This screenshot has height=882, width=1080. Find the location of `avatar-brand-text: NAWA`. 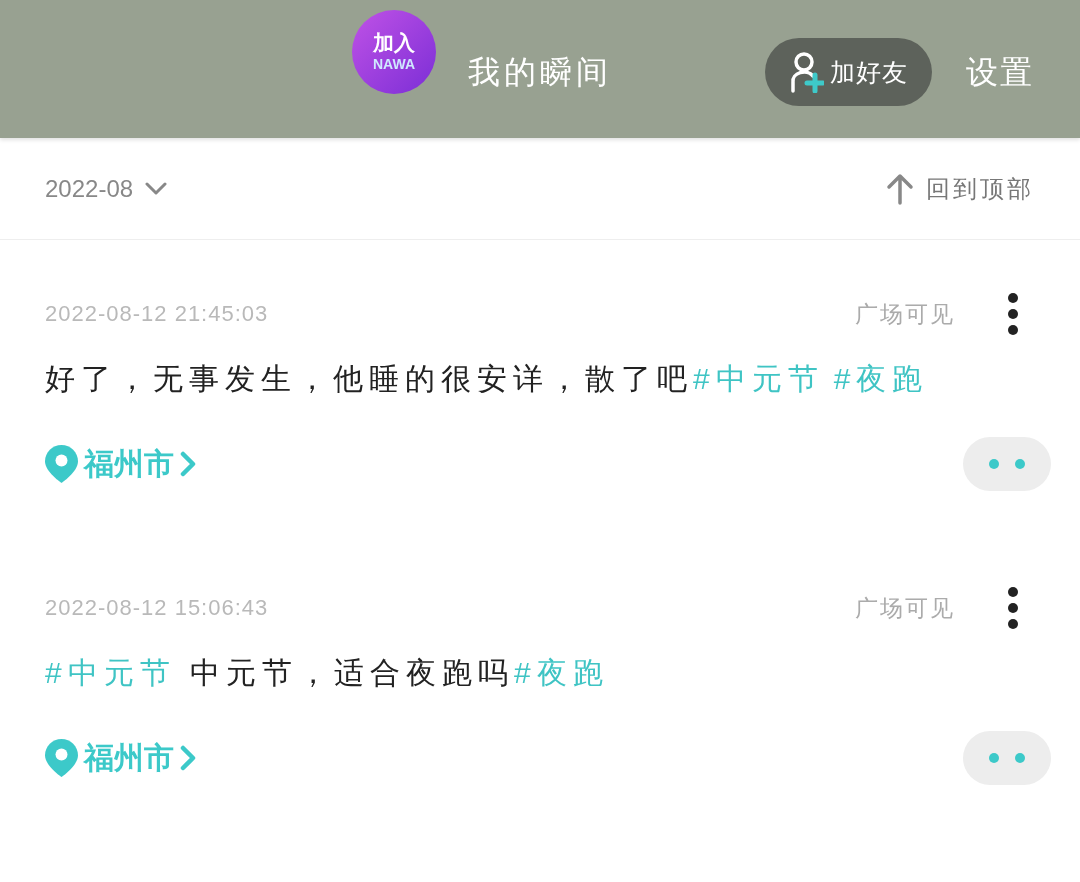

avatar-brand-text: NAWA is located at coordinates (394, 64).